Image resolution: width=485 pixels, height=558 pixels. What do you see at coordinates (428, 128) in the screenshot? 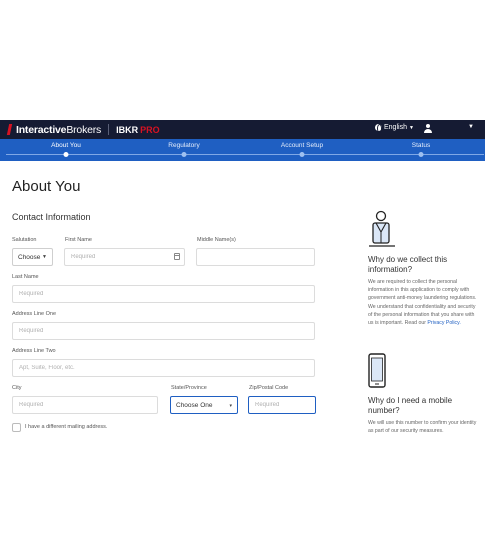
I see `user-icon` at bounding box center [428, 128].